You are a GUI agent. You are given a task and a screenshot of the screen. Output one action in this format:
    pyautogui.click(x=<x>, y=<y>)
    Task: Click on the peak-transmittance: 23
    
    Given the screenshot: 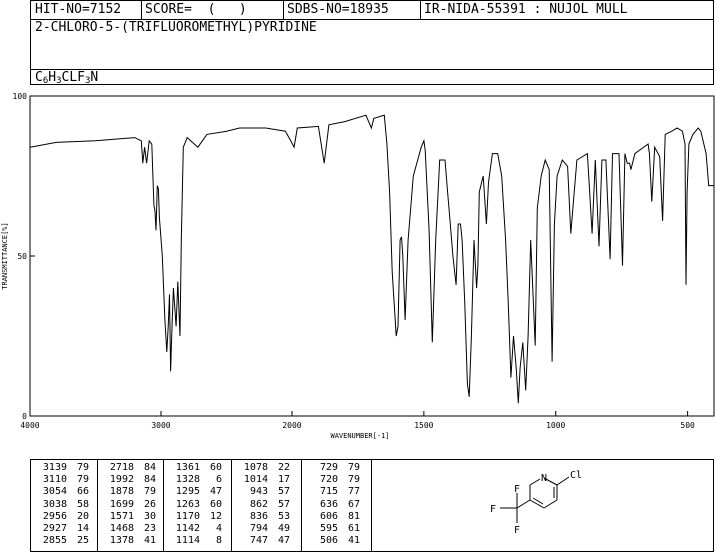 What is the action you would take?
    pyautogui.click(x=149, y=528)
    